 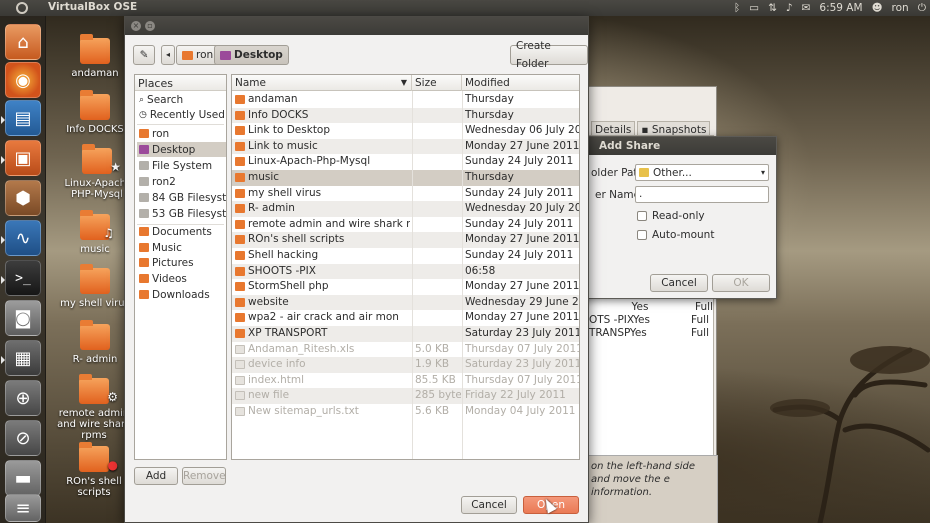 What do you see at coordinates (173, 262) in the screenshot?
I see `place-label: Pictures` at bounding box center [173, 262].